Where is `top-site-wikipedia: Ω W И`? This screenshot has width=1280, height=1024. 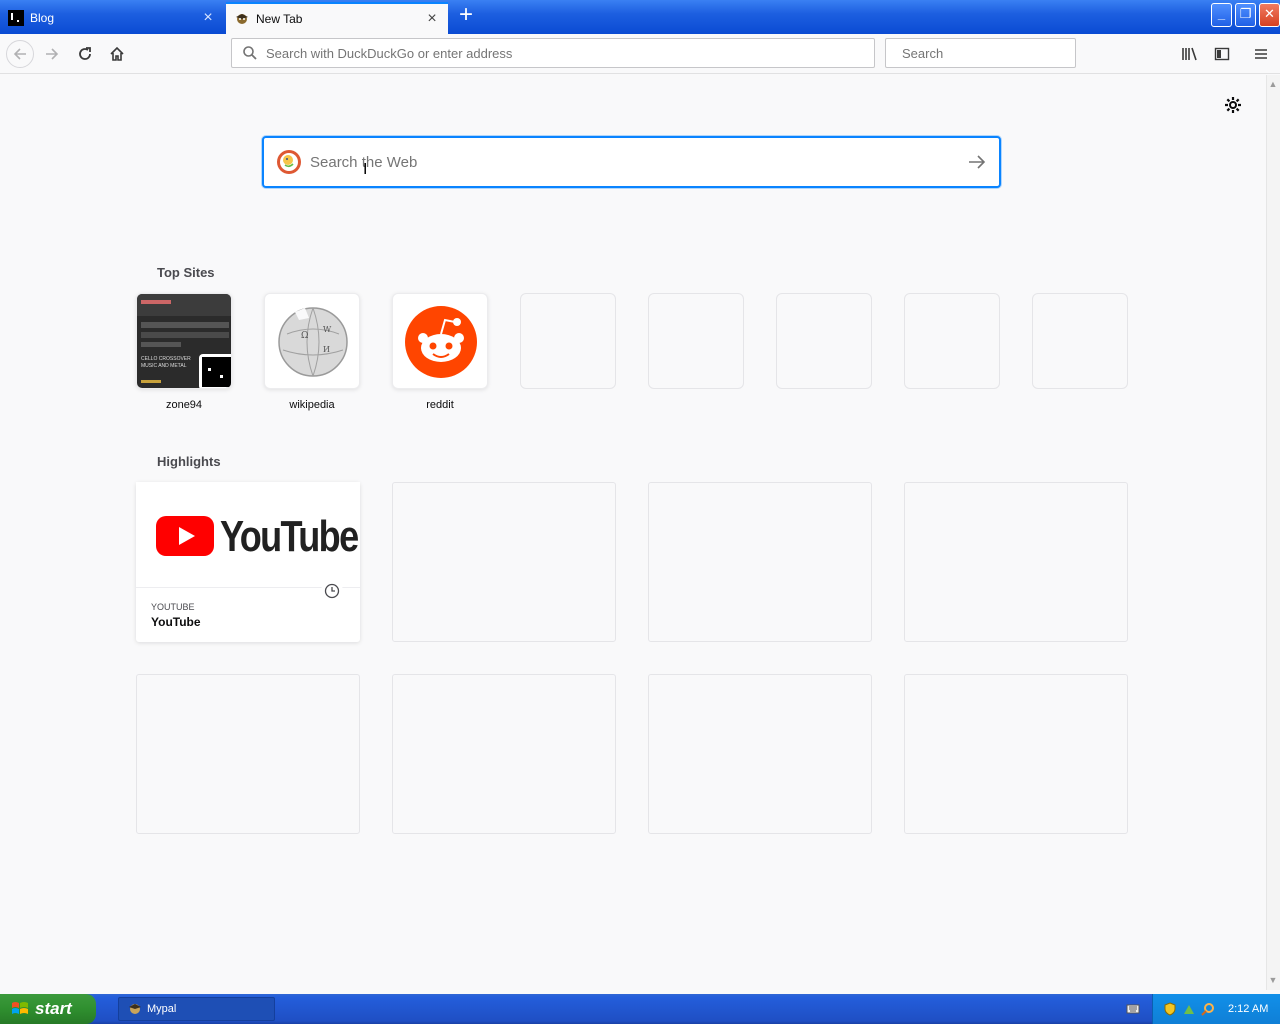 top-site-wikipedia: Ω W И is located at coordinates (312, 341).